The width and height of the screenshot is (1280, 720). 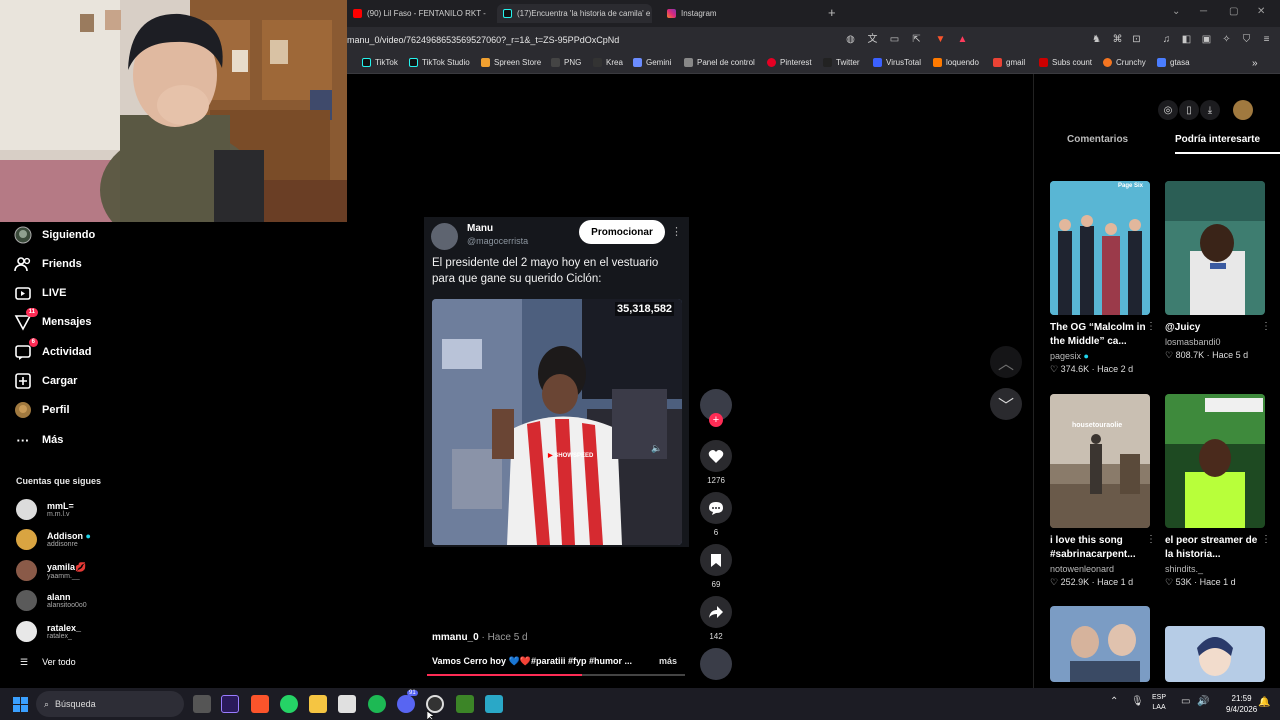 What do you see at coordinates (439, 62) in the screenshot?
I see `bookmark-item: TikTok Studio` at bounding box center [439, 62].